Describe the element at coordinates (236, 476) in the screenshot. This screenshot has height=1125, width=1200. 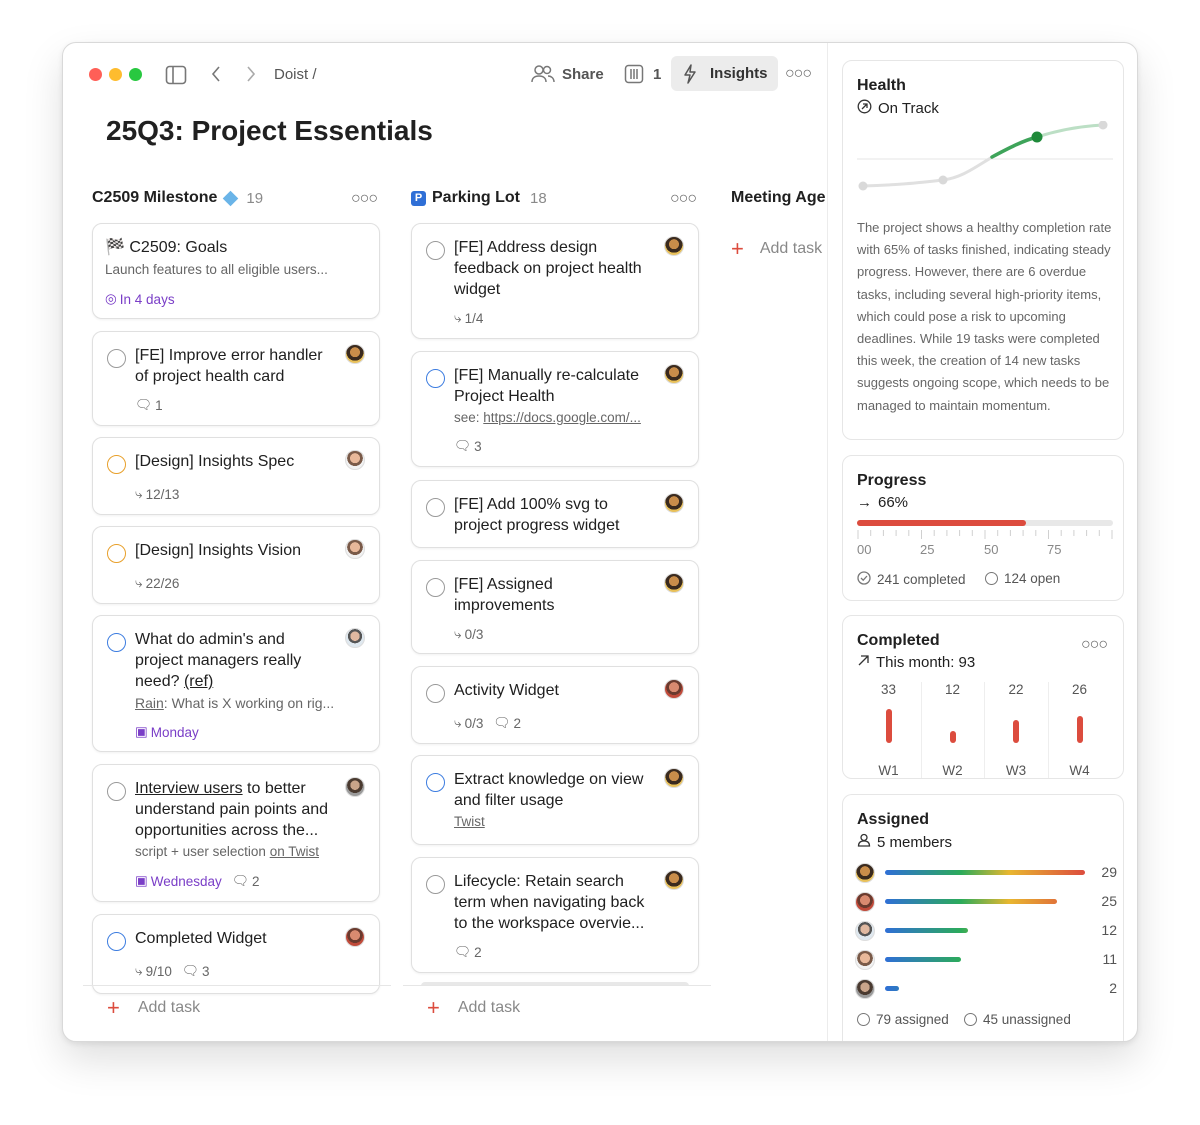
I see `task-card: [Design] Insights Spec ⤷ 12/13` at that location.